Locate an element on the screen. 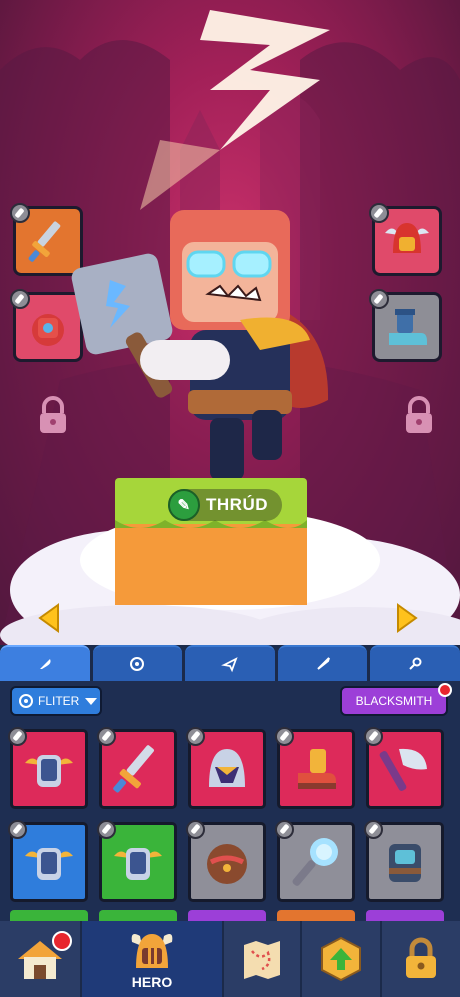 Image resolution: width=460 pixels, height=997 pixels. tab-sword is located at coordinates (322, 663).